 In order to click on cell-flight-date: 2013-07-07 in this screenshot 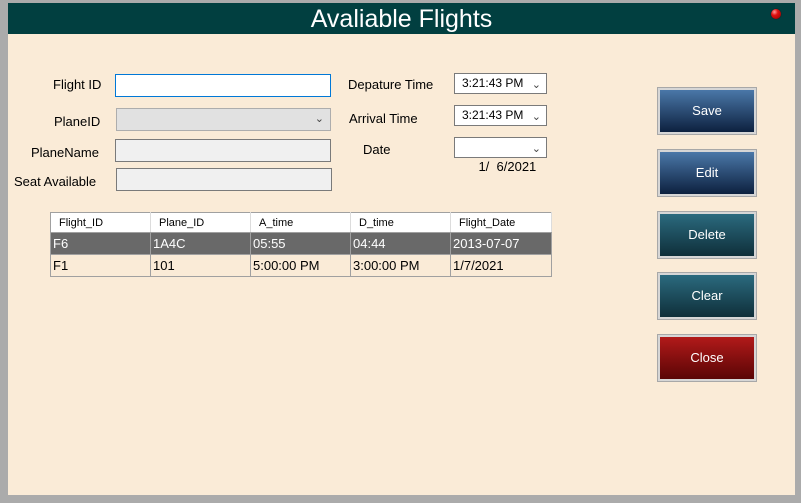, I will do `click(501, 243)`.